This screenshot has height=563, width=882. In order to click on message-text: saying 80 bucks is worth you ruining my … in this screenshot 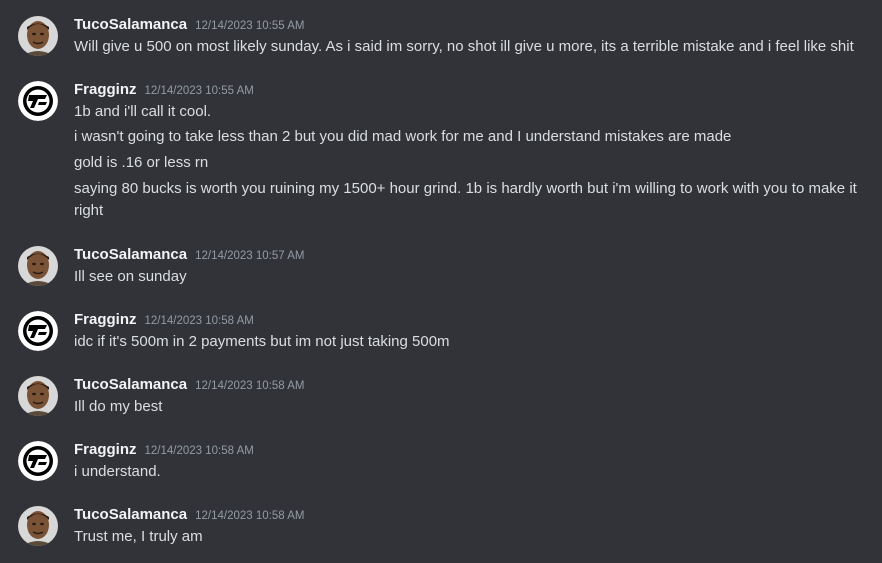, I will do `click(465, 199)`.